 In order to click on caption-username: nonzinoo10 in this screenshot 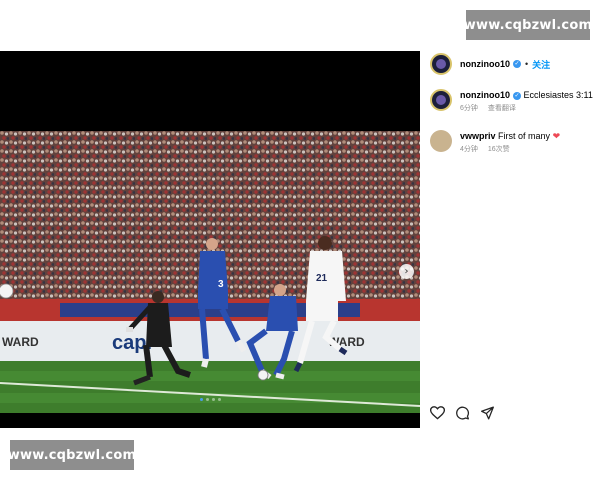, I will do `click(485, 95)`.